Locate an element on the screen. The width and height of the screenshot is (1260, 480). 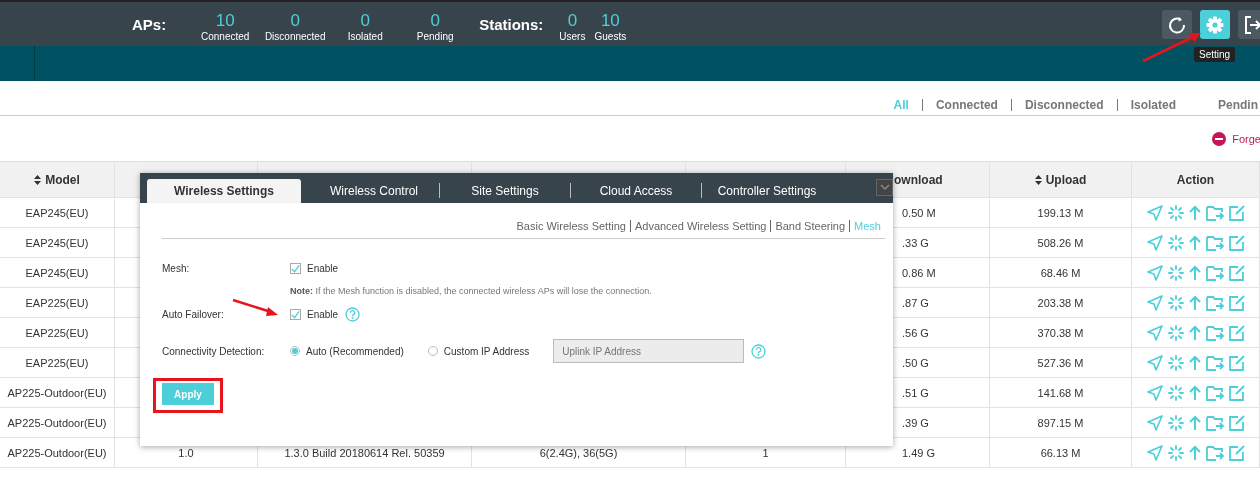
sort-icon is located at coordinates (38, 179).